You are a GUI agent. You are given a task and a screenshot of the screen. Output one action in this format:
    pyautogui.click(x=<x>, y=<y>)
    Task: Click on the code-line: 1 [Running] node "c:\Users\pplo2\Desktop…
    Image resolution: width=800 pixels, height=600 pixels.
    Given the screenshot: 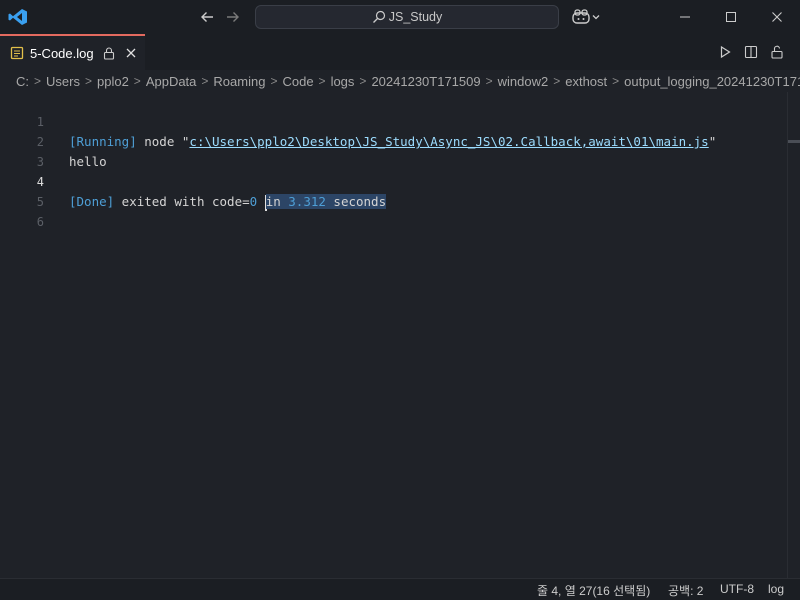 What is the action you would take?
    pyautogui.click(x=393, y=120)
    